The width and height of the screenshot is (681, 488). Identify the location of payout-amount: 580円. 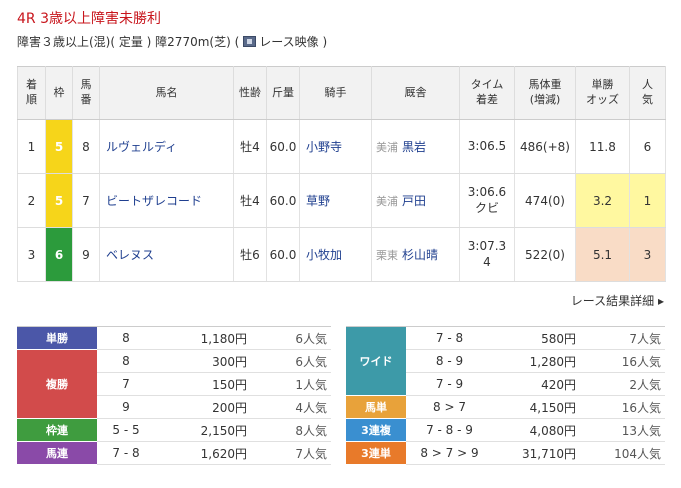
(536, 338).